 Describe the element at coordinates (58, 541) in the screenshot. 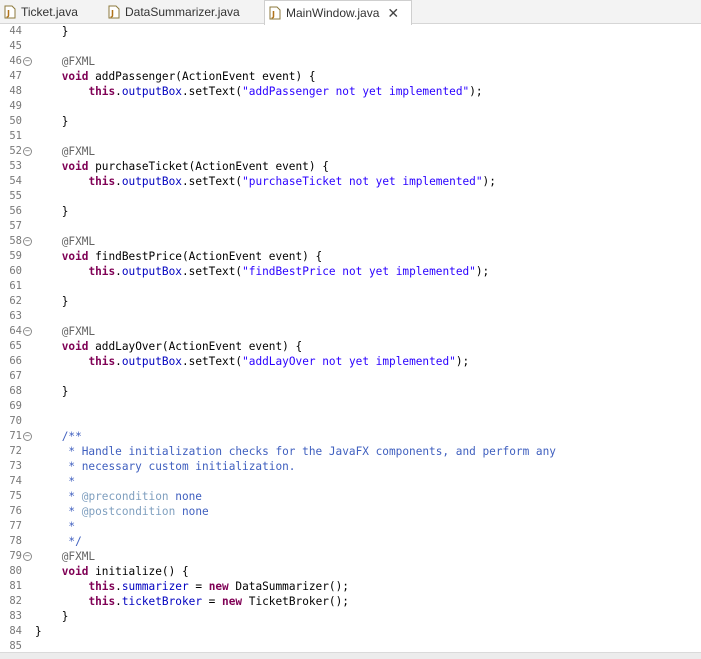

I see `code-text: */` at that location.